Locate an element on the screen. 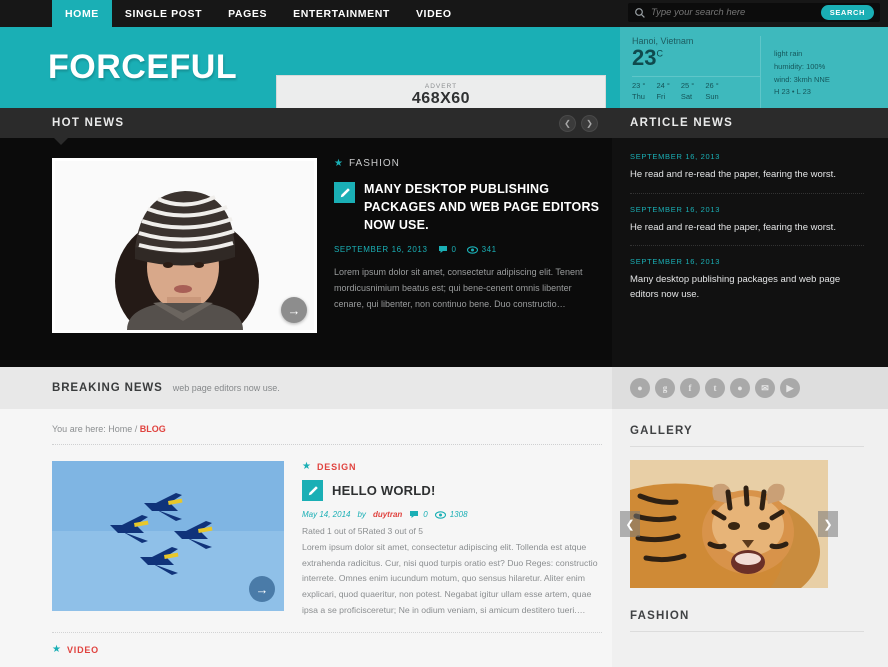 The width and height of the screenshot is (888, 667). slider-next-icon: ❯ is located at coordinates (589, 123).